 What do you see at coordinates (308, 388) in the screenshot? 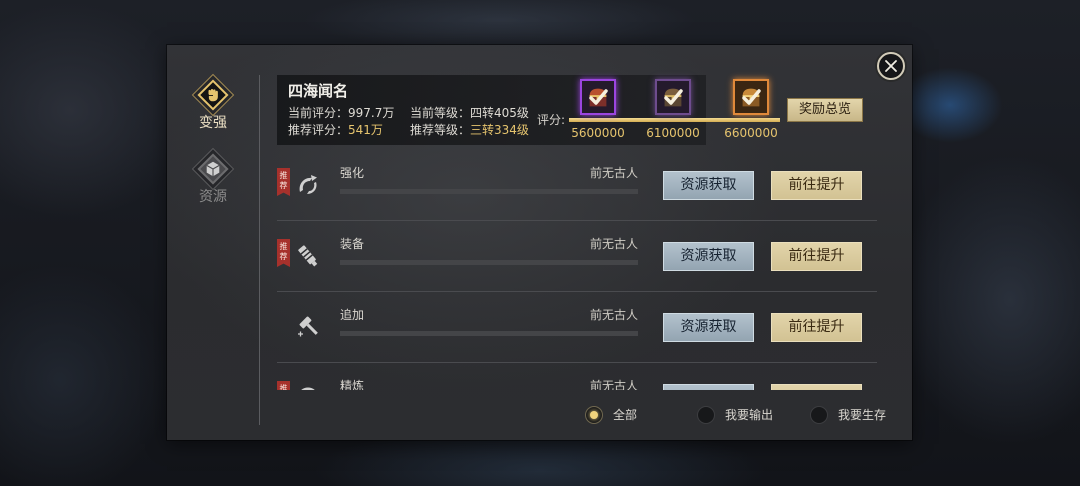
I see `refine-icon` at bounding box center [308, 388].